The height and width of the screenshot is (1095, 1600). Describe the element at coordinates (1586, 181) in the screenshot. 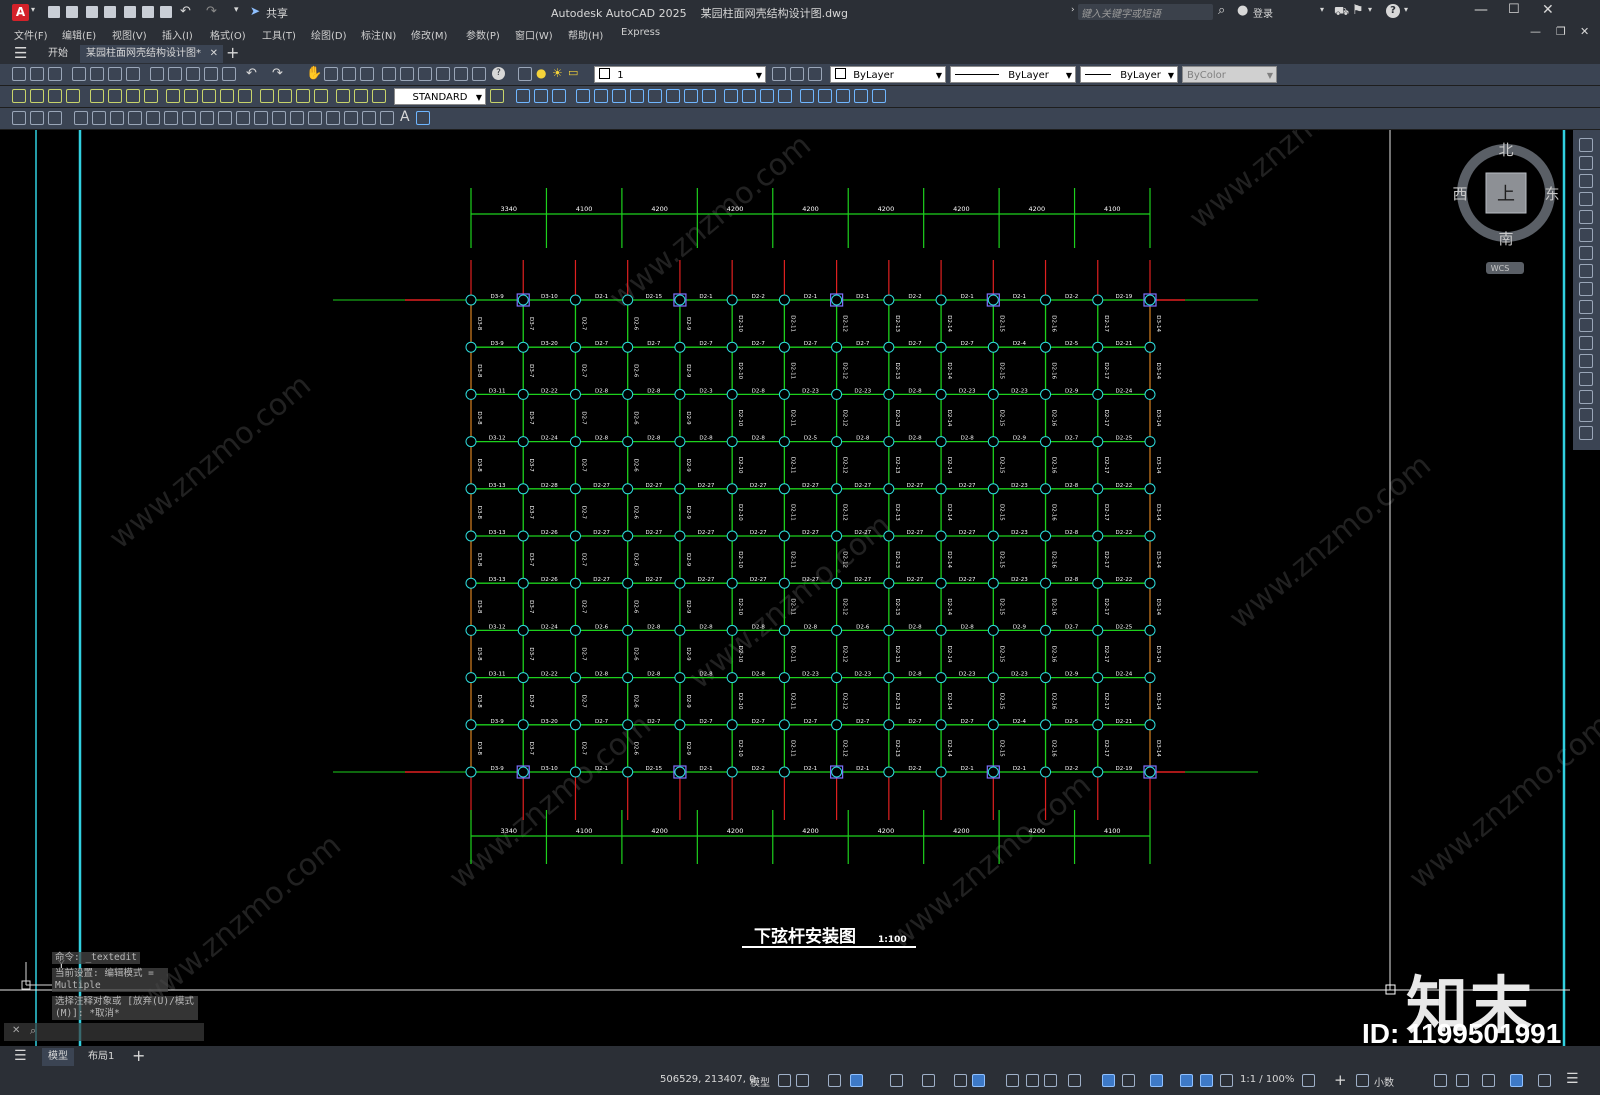

I see `mirror-icon` at that location.